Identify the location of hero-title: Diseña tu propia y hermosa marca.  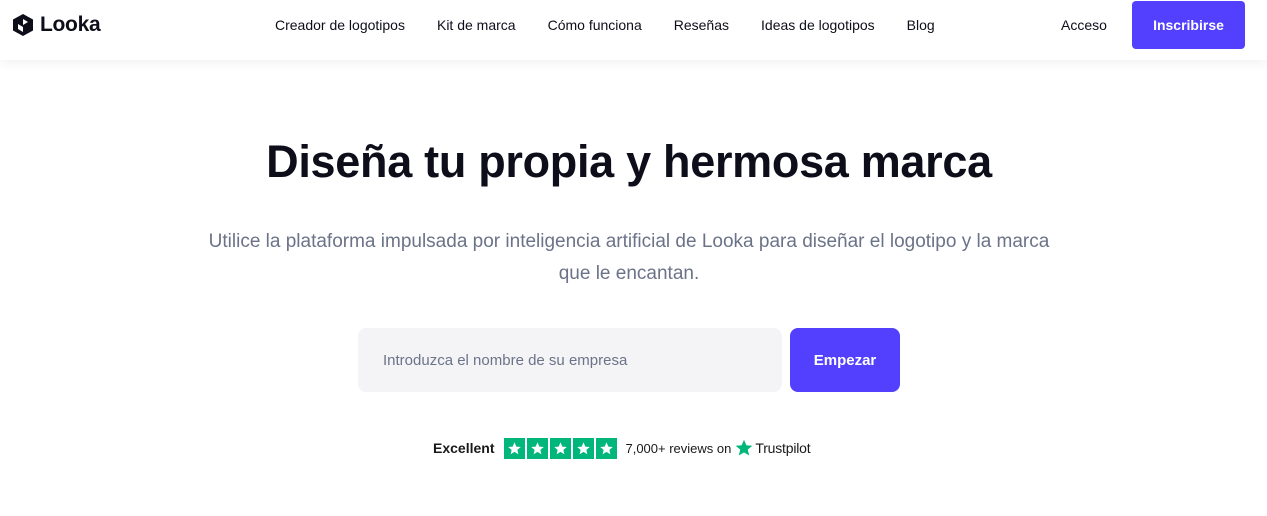
(629, 161).